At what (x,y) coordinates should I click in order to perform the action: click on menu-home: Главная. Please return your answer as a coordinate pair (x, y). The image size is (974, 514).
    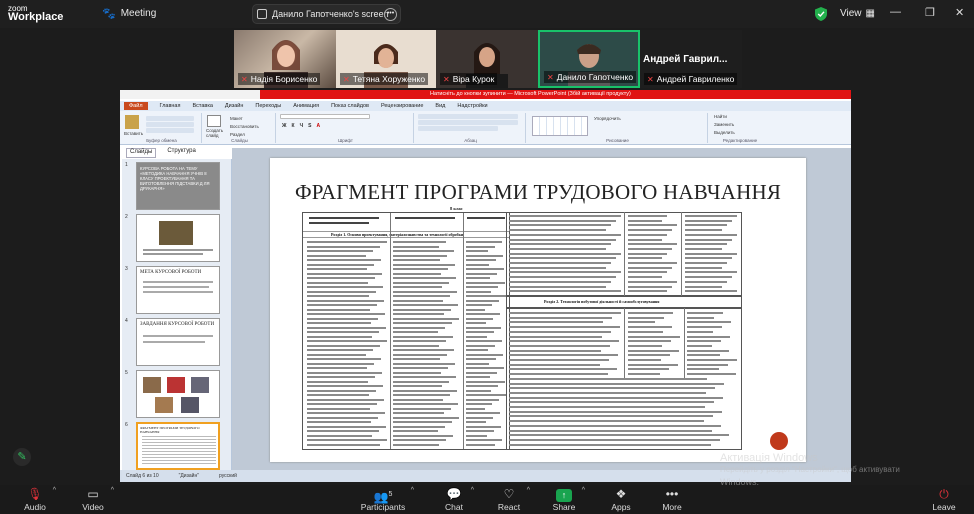
    Looking at the image, I should click on (170, 106).